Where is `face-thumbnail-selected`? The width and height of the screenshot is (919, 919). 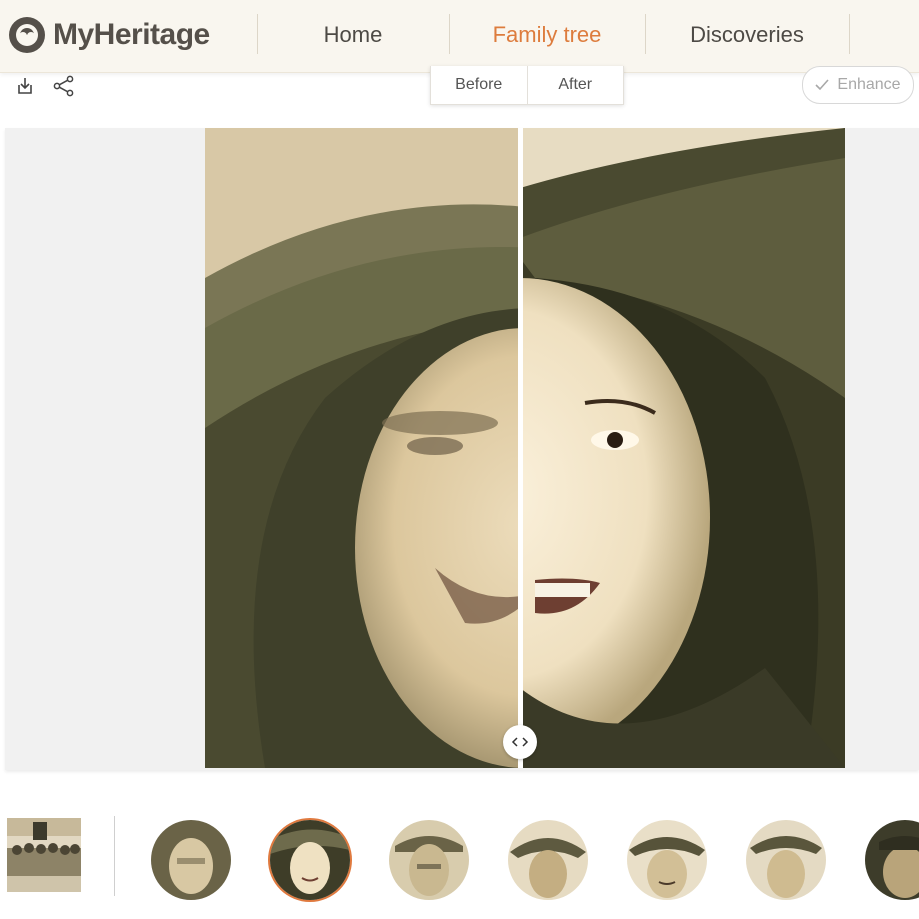 face-thumbnail-selected is located at coordinates (310, 860).